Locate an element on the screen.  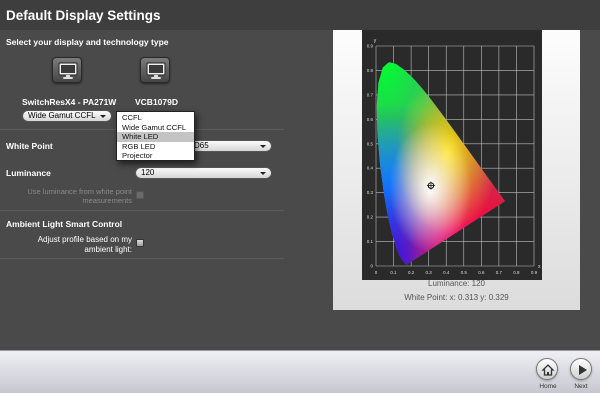
home-button is located at coordinates (547, 369).